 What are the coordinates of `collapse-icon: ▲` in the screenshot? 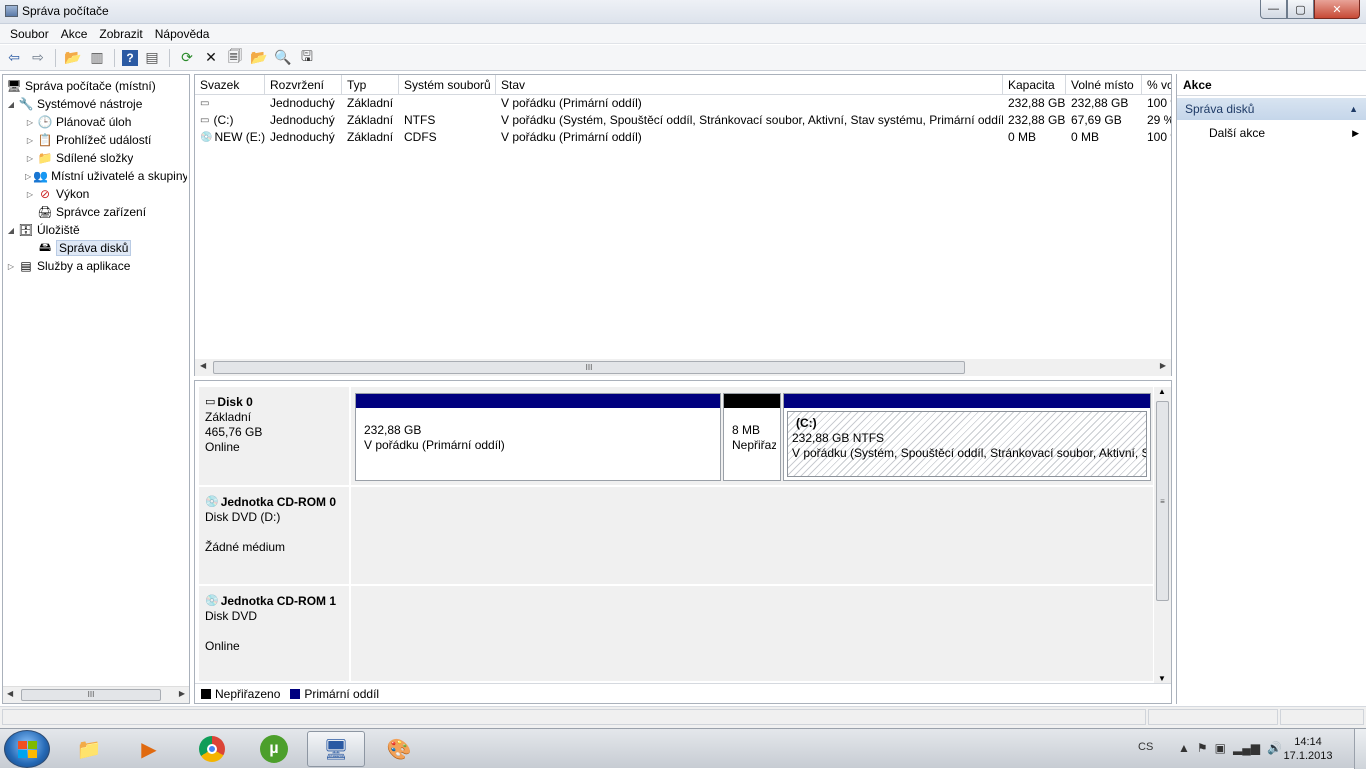 It's located at (1353, 109).